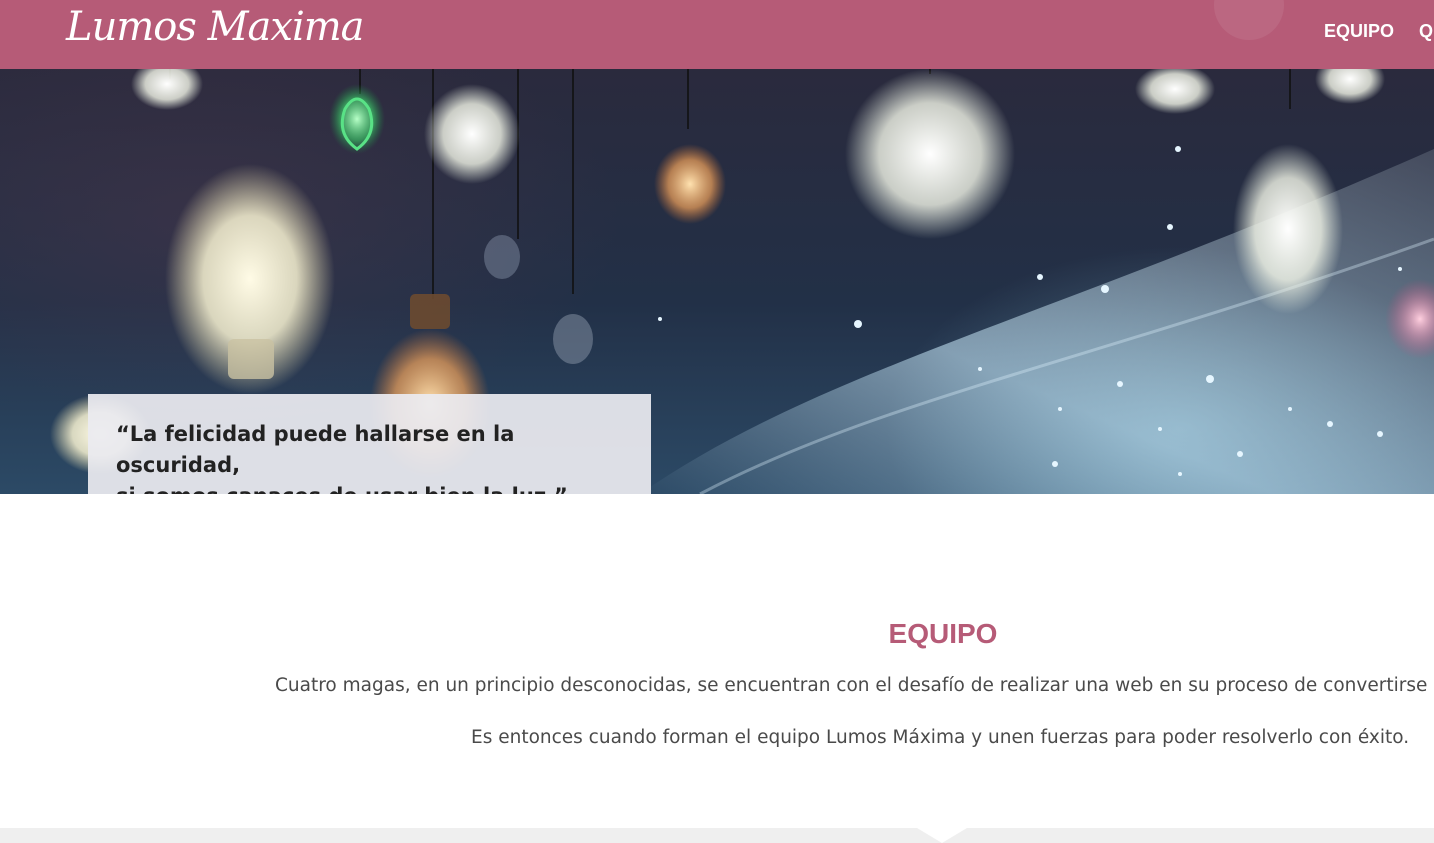 The image size is (1434, 843). I want to click on top-navbar: Lumos Maxima EQUIPO QU, so click(717, 34).